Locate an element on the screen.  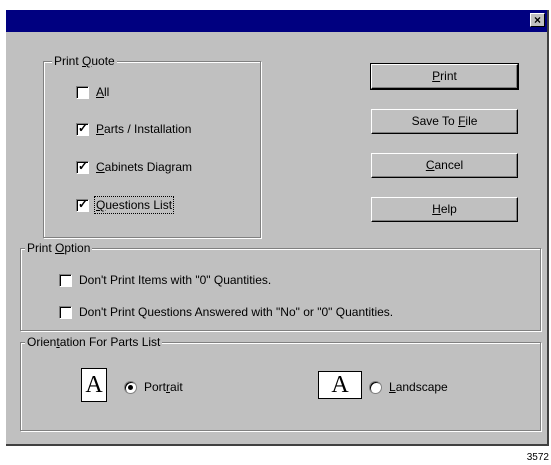
landscape-page-icon: A is located at coordinates (340, 385).